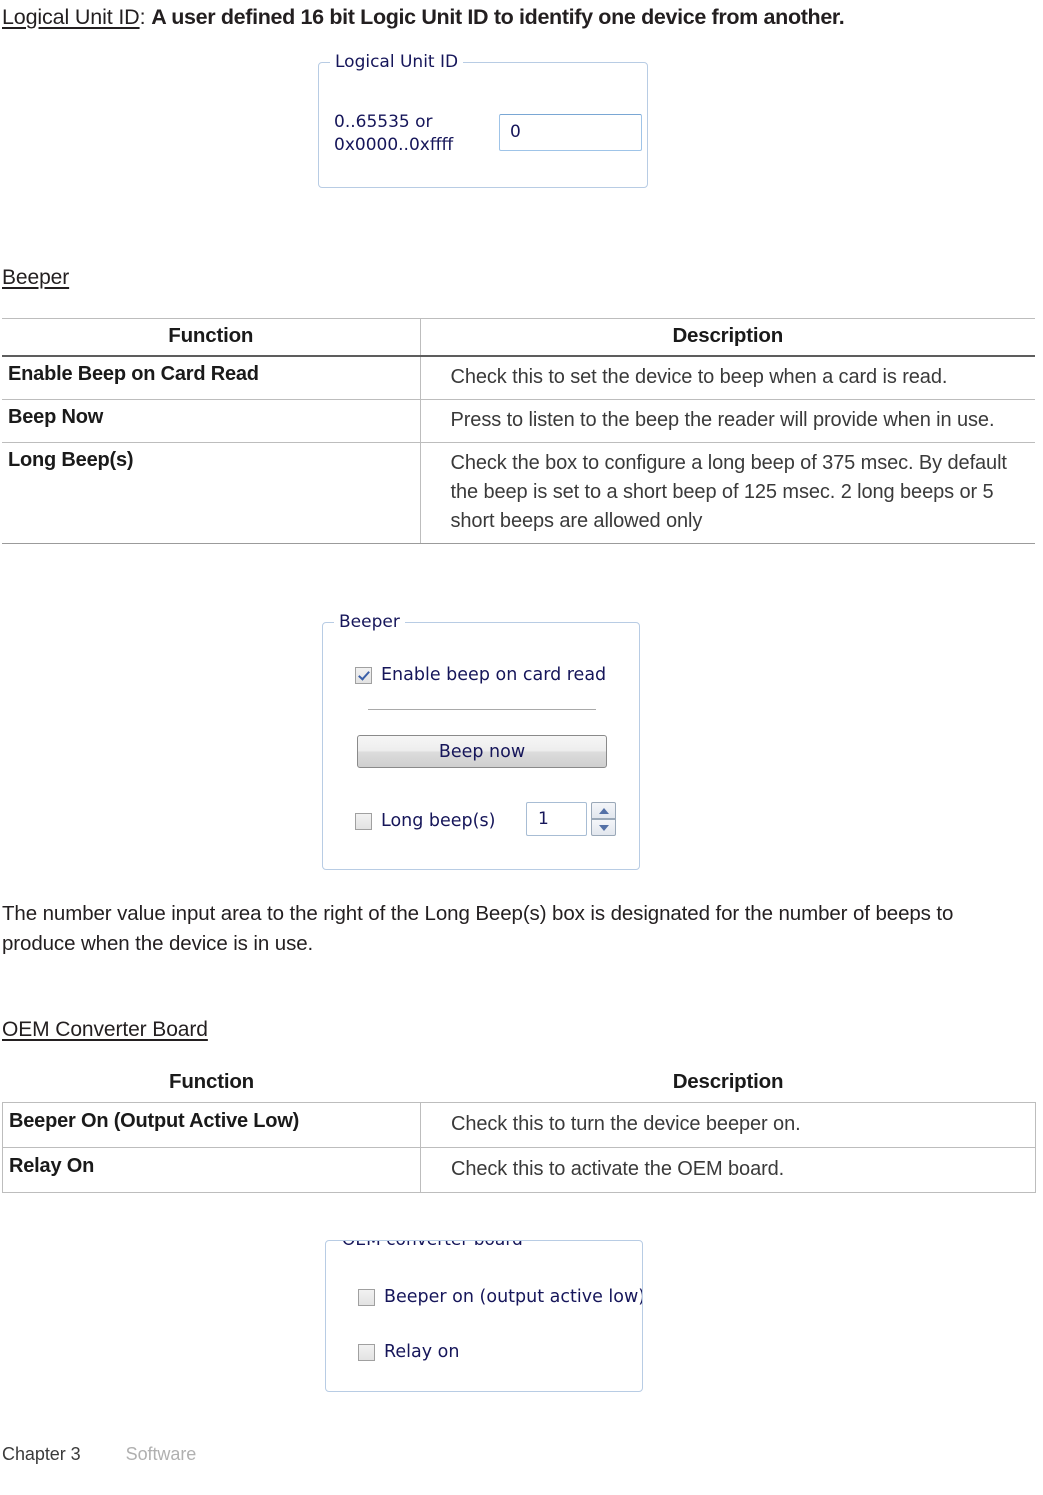  What do you see at coordinates (422, 1352) in the screenshot?
I see `relay-on-label: Relay on` at bounding box center [422, 1352].